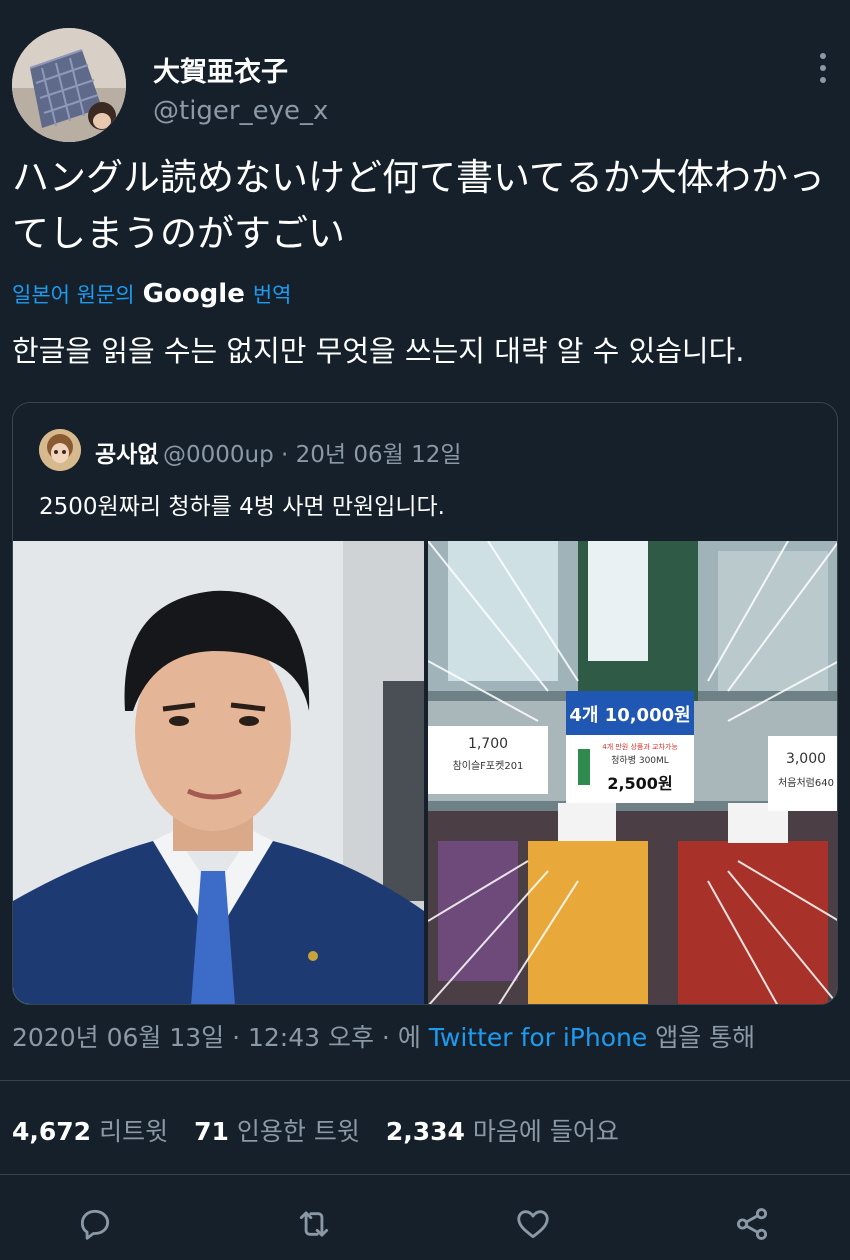 This screenshot has height=1260, width=850. I want to click on translated-text: 한글을 읽을 수는 없지만 무엇을 쓰는지 대략 알 수 있습니다., so click(378, 351).